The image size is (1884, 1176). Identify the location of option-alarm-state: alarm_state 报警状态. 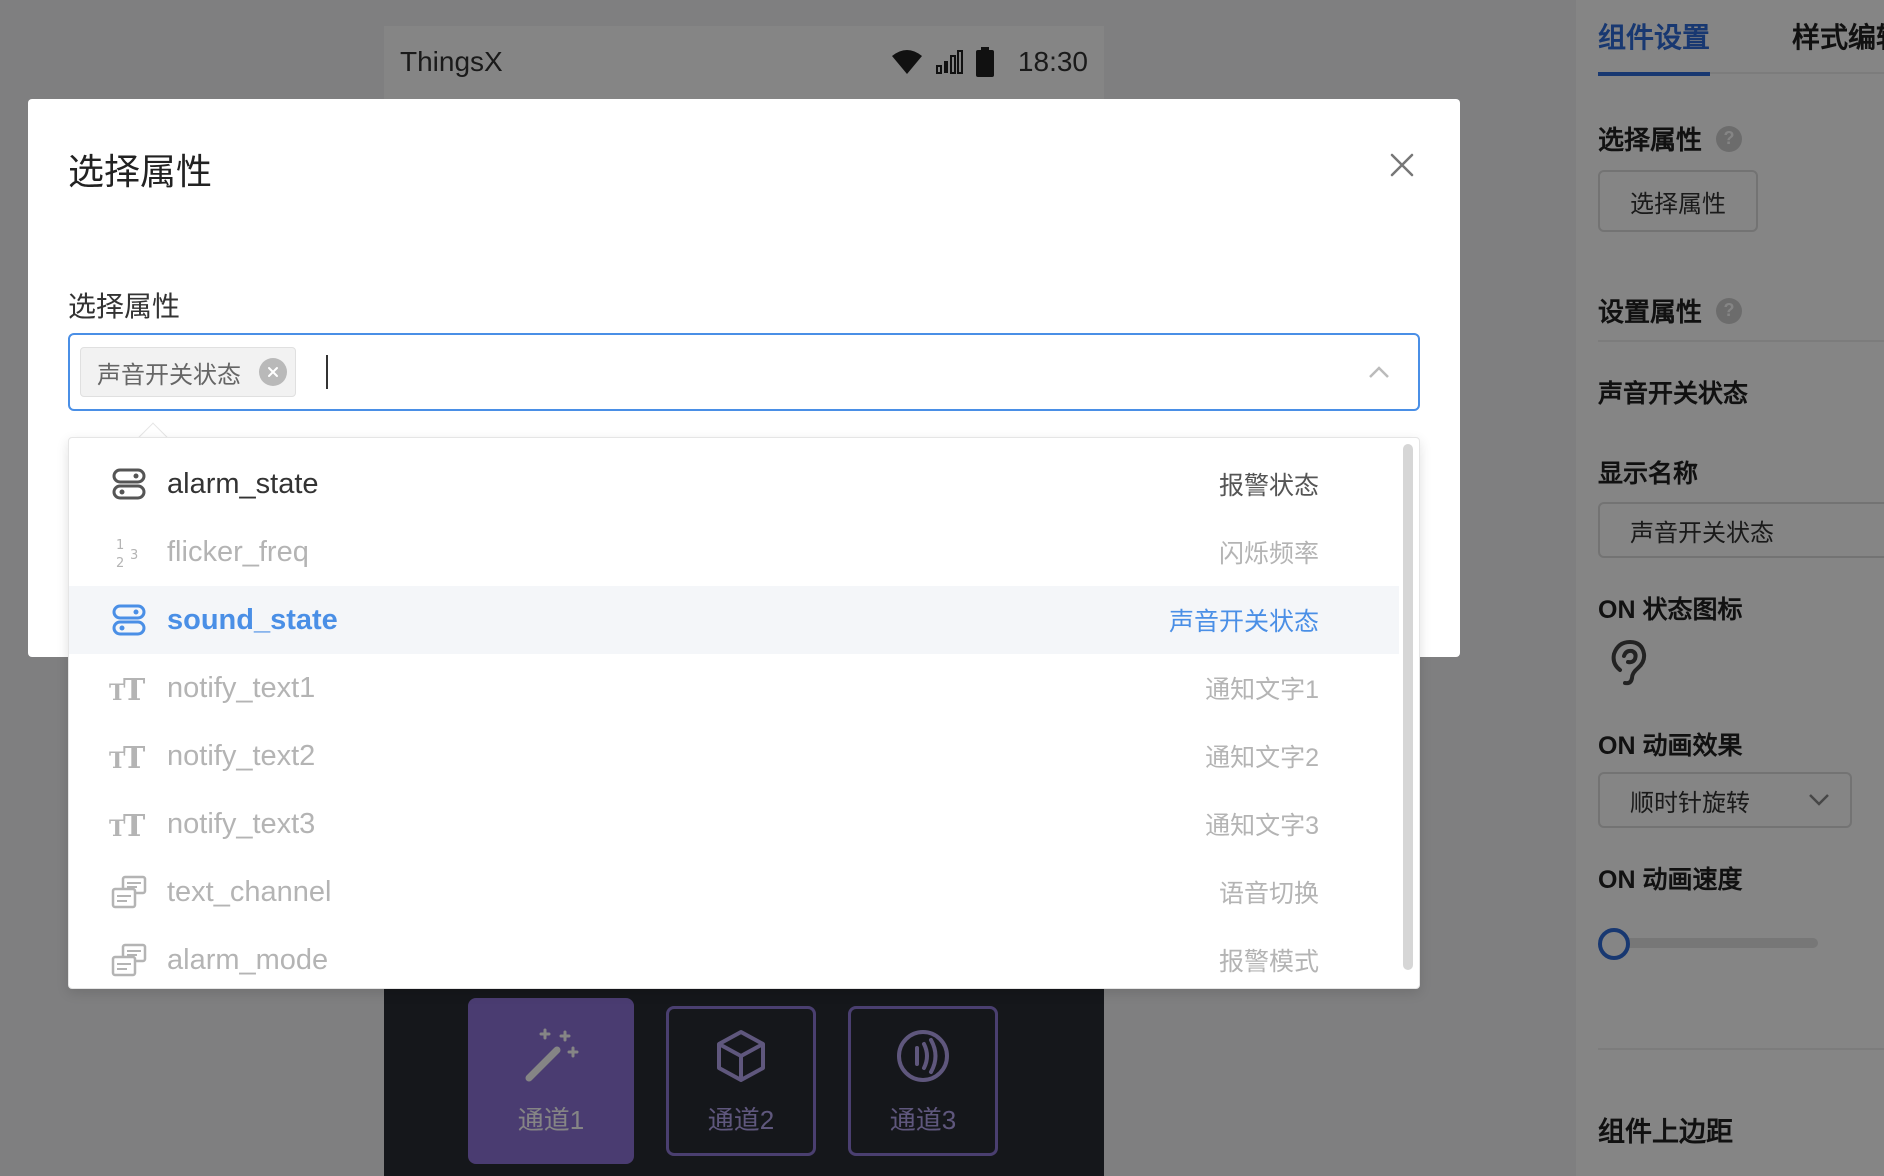
(734, 484).